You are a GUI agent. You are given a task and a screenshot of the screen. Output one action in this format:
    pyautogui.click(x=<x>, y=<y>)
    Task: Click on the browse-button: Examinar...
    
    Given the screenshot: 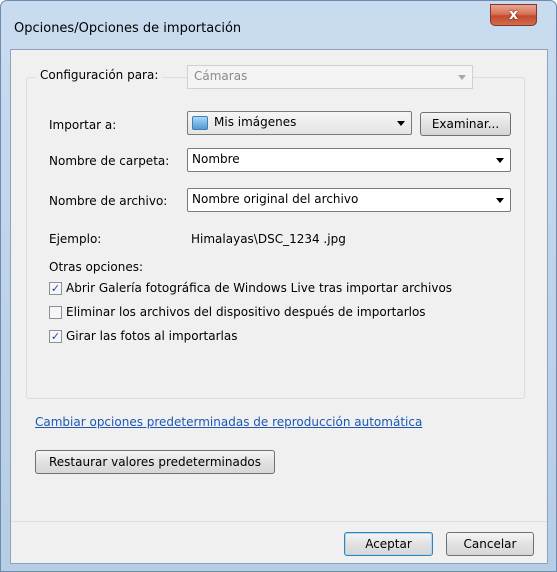 What is the action you would take?
    pyautogui.click(x=465, y=124)
    